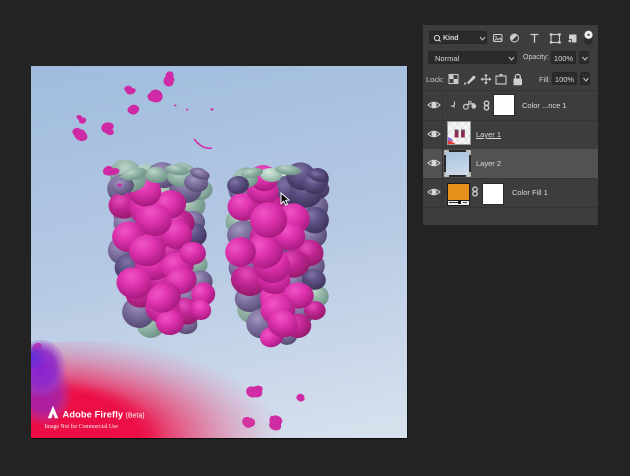  I want to click on svg-text: Adobe Firefly, so click(93, 415).